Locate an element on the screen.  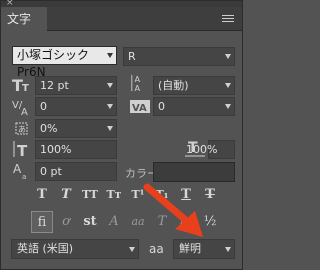
baseline-shift-value: 0 pt is located at coordinates (51, 171).